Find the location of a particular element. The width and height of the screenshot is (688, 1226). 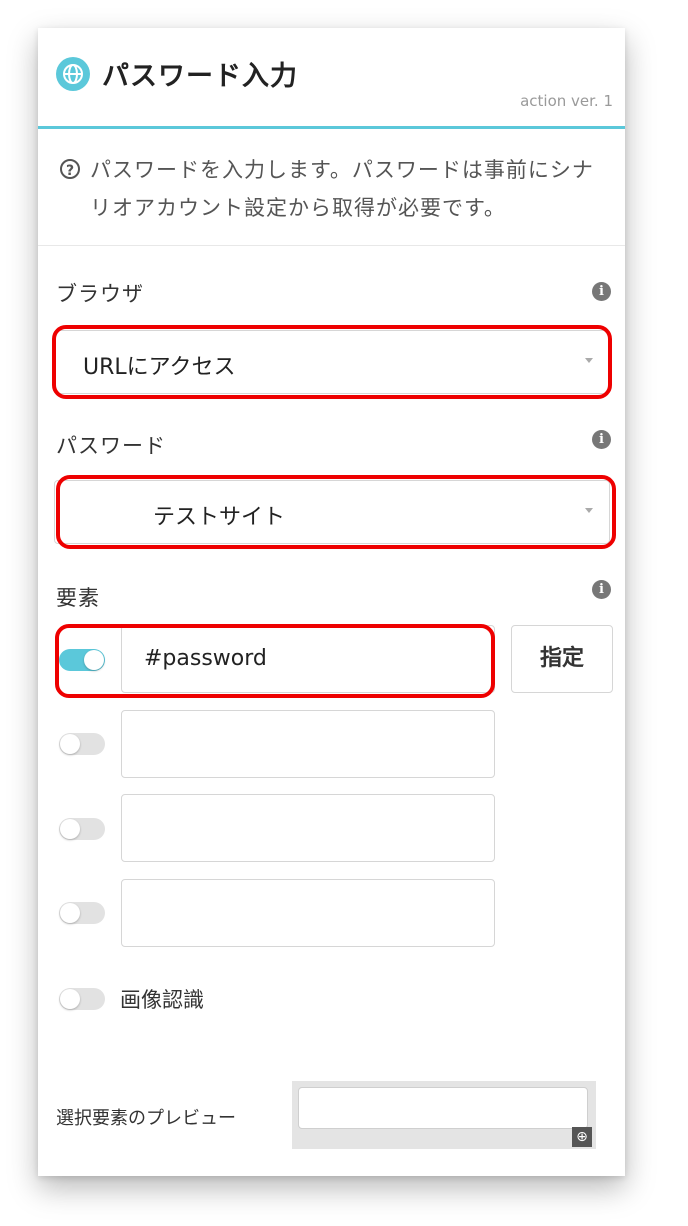

browser-label: ブラウザ is located at coordinates (100, 294).